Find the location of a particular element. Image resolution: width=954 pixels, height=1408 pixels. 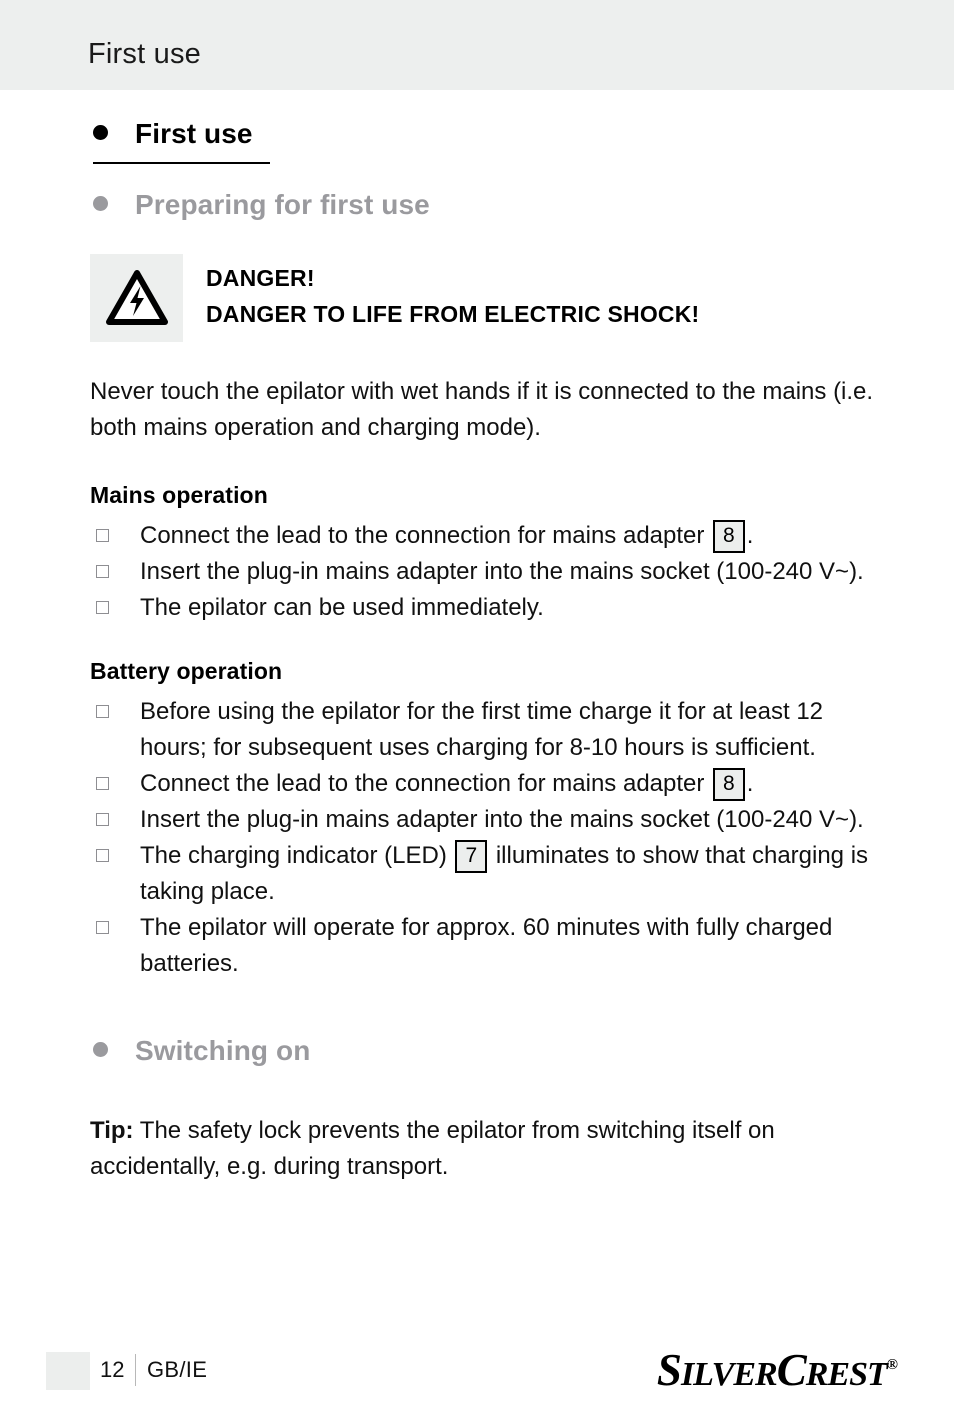

danger-line-2: DANGER TO LIFE FROM ELECTRIC SHOCK! is located at coordinates (453, 314).